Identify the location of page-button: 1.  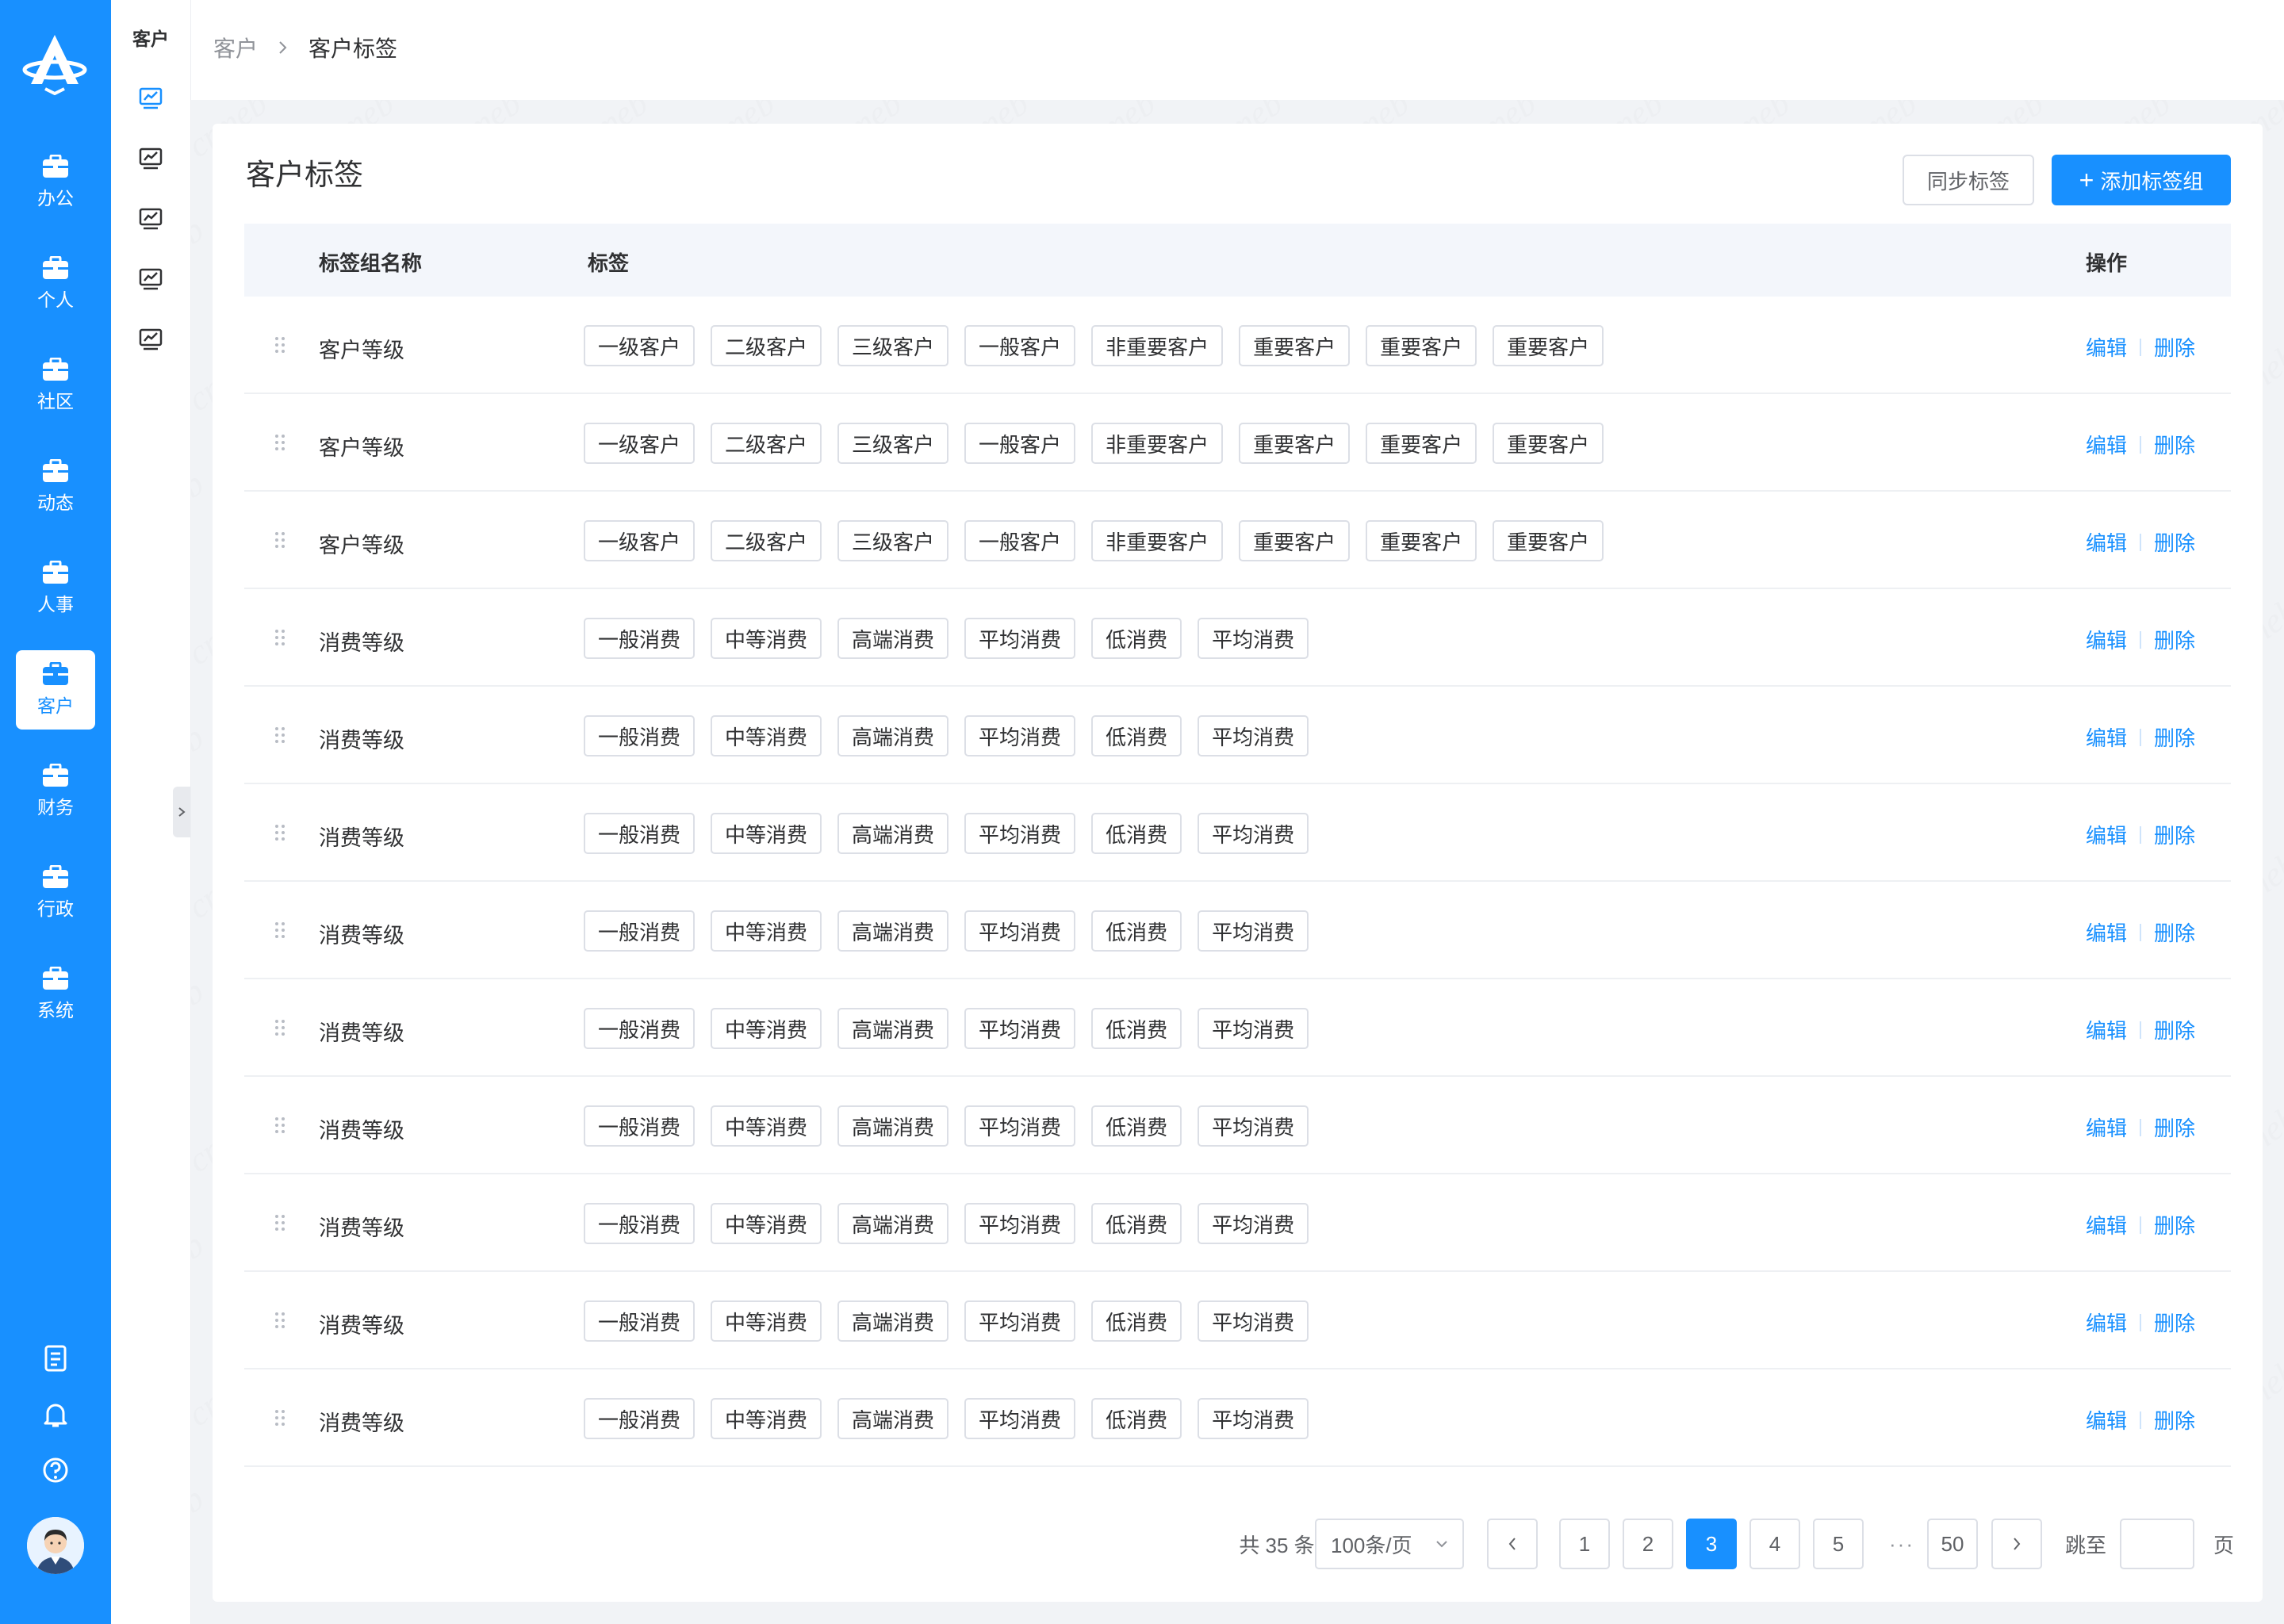
(1584, 1544).